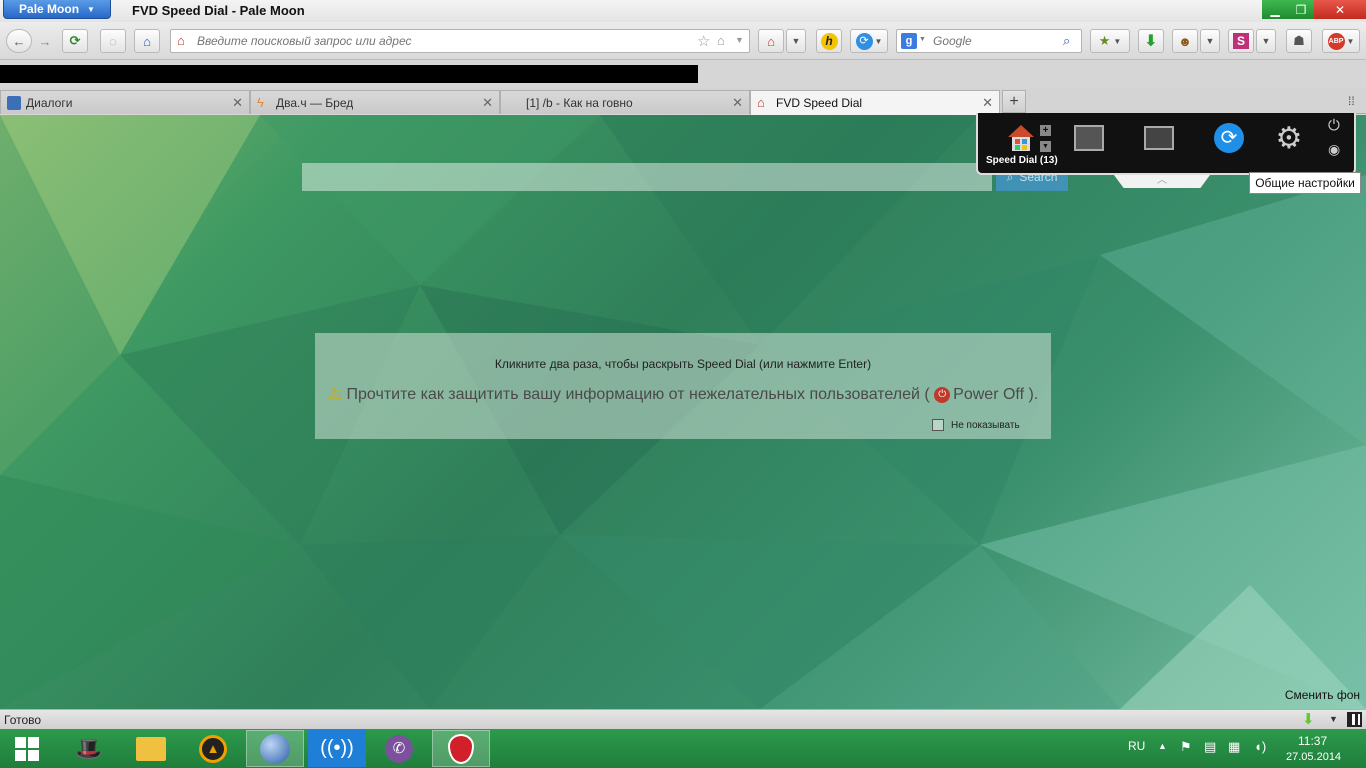 Image resolution: width=1366 pixels, height=768 pixels. I want to click on download-button: ⬇, so click(1151, 41).